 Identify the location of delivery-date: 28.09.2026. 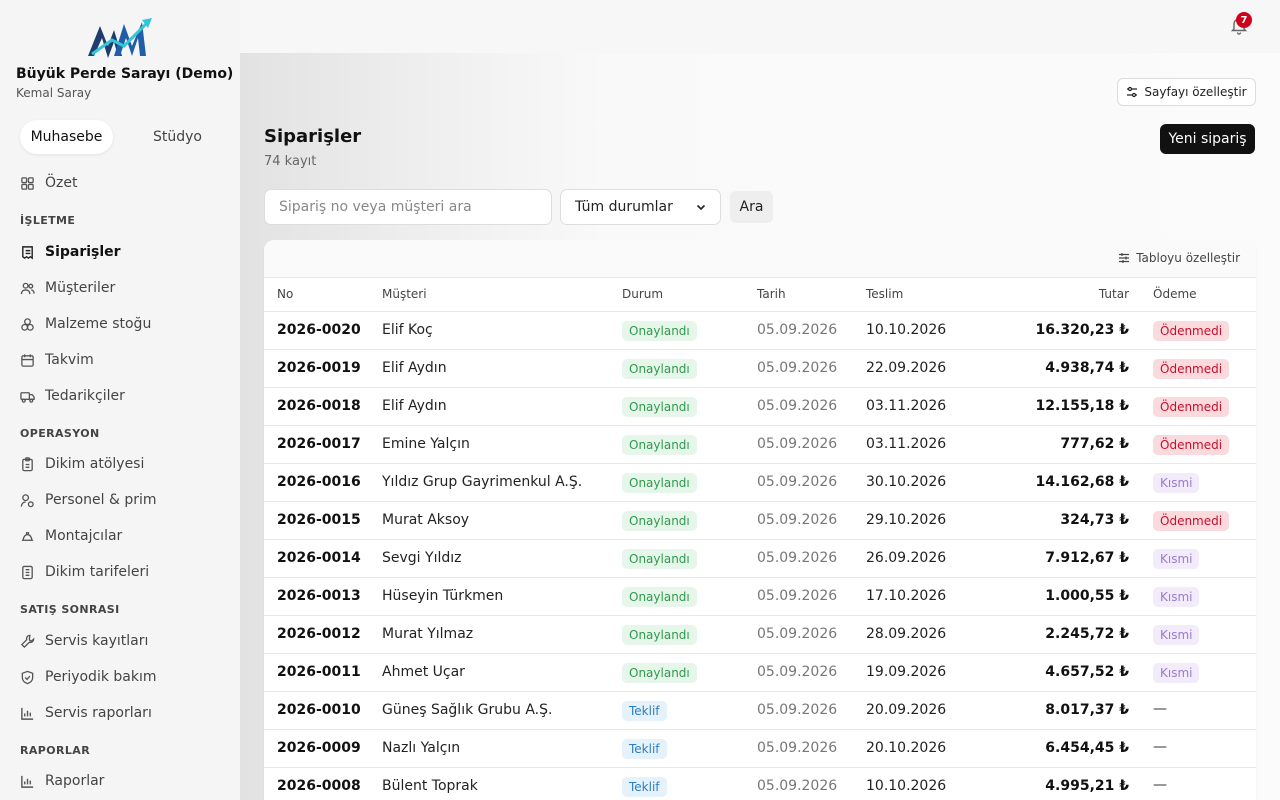
(906, 634).